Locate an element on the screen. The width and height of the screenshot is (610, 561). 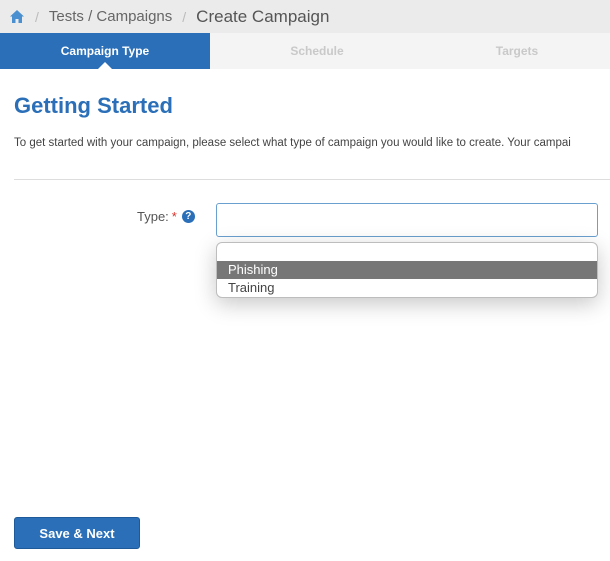
type-label-group: Type: * ? is located at coordinates (166, 216).